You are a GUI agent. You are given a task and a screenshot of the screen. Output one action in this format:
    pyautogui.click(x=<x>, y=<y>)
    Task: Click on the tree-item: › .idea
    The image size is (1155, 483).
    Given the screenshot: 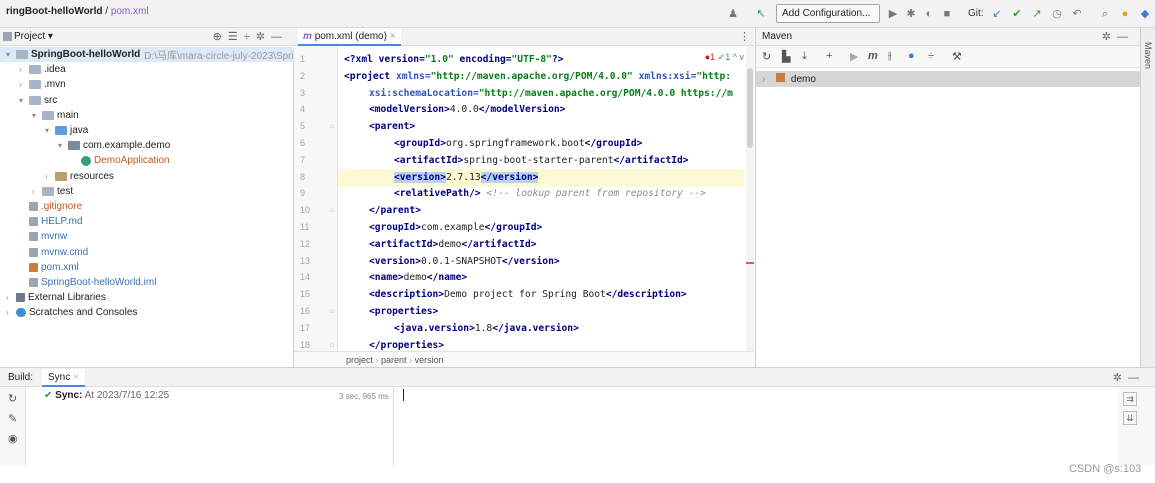 What is the action you would take?
    pyautogui.click(x=147, y=69)
    